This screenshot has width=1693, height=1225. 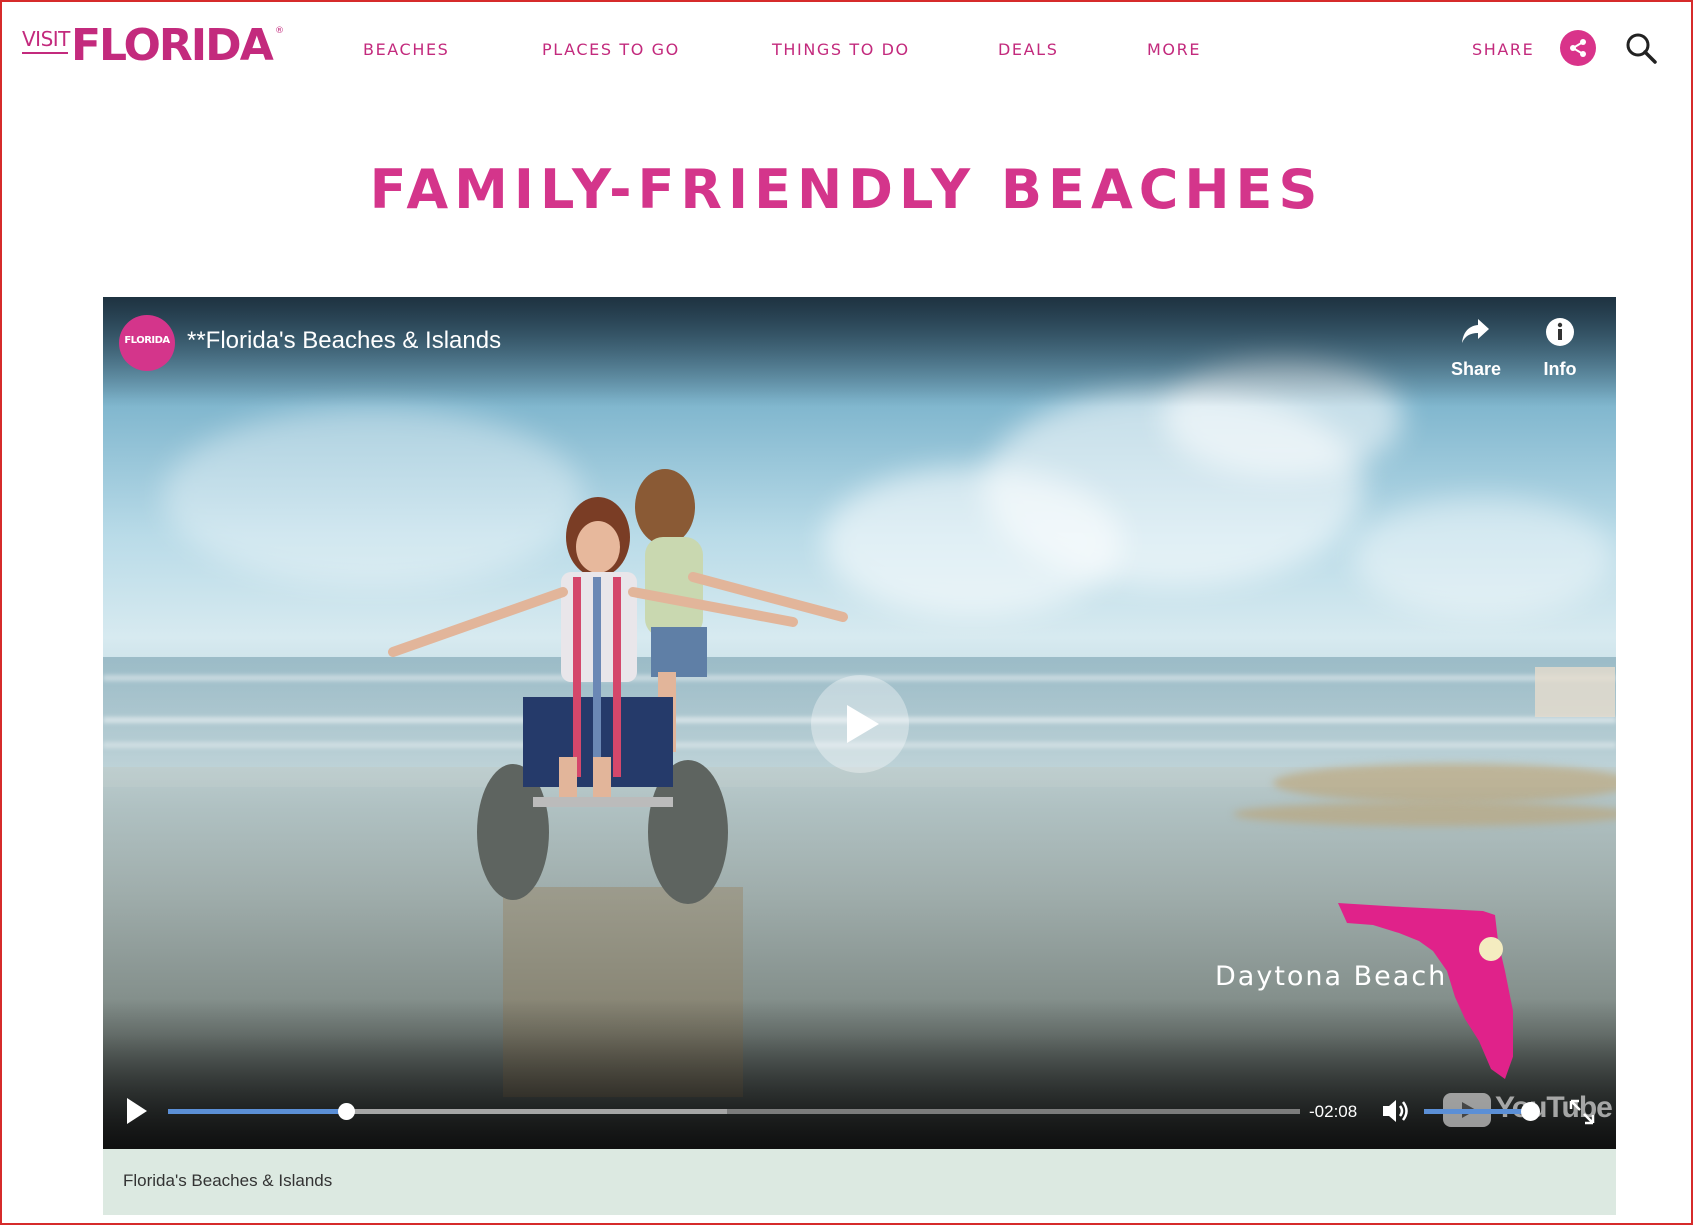 What do you see at coordinates (1476, 369) in the screenshot?
I see `video-share-label: Share` at bounding box center [1476, 369].